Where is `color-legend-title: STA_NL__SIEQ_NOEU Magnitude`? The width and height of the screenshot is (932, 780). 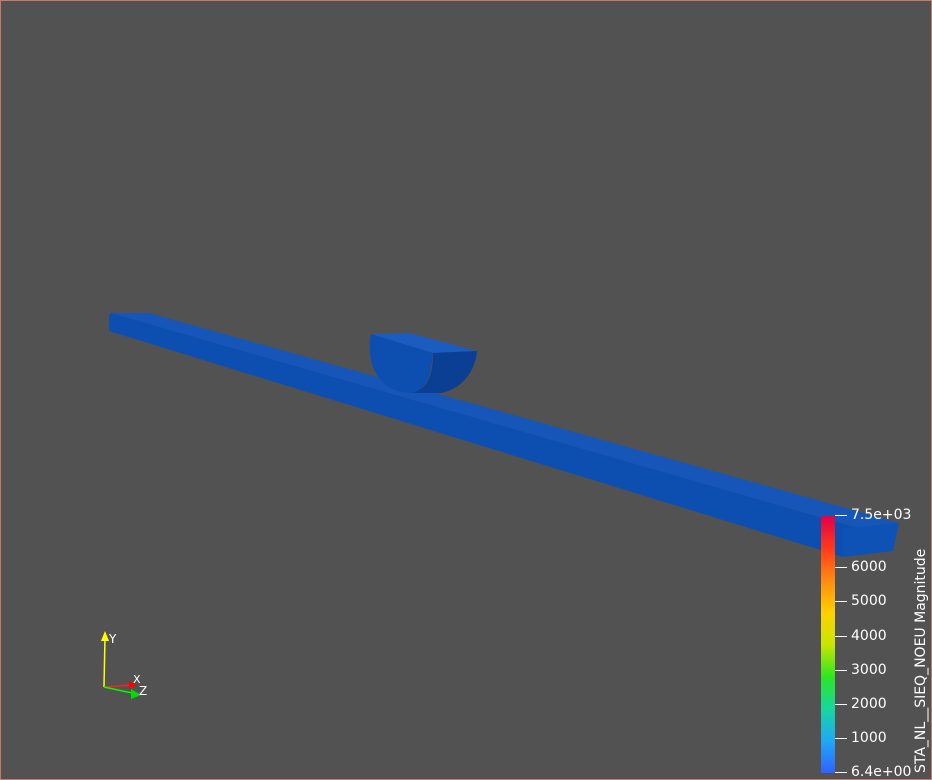 color-legend-title: STA_NL__SIEQ_NOEU Magnitude is located at coordinates (921, 660).